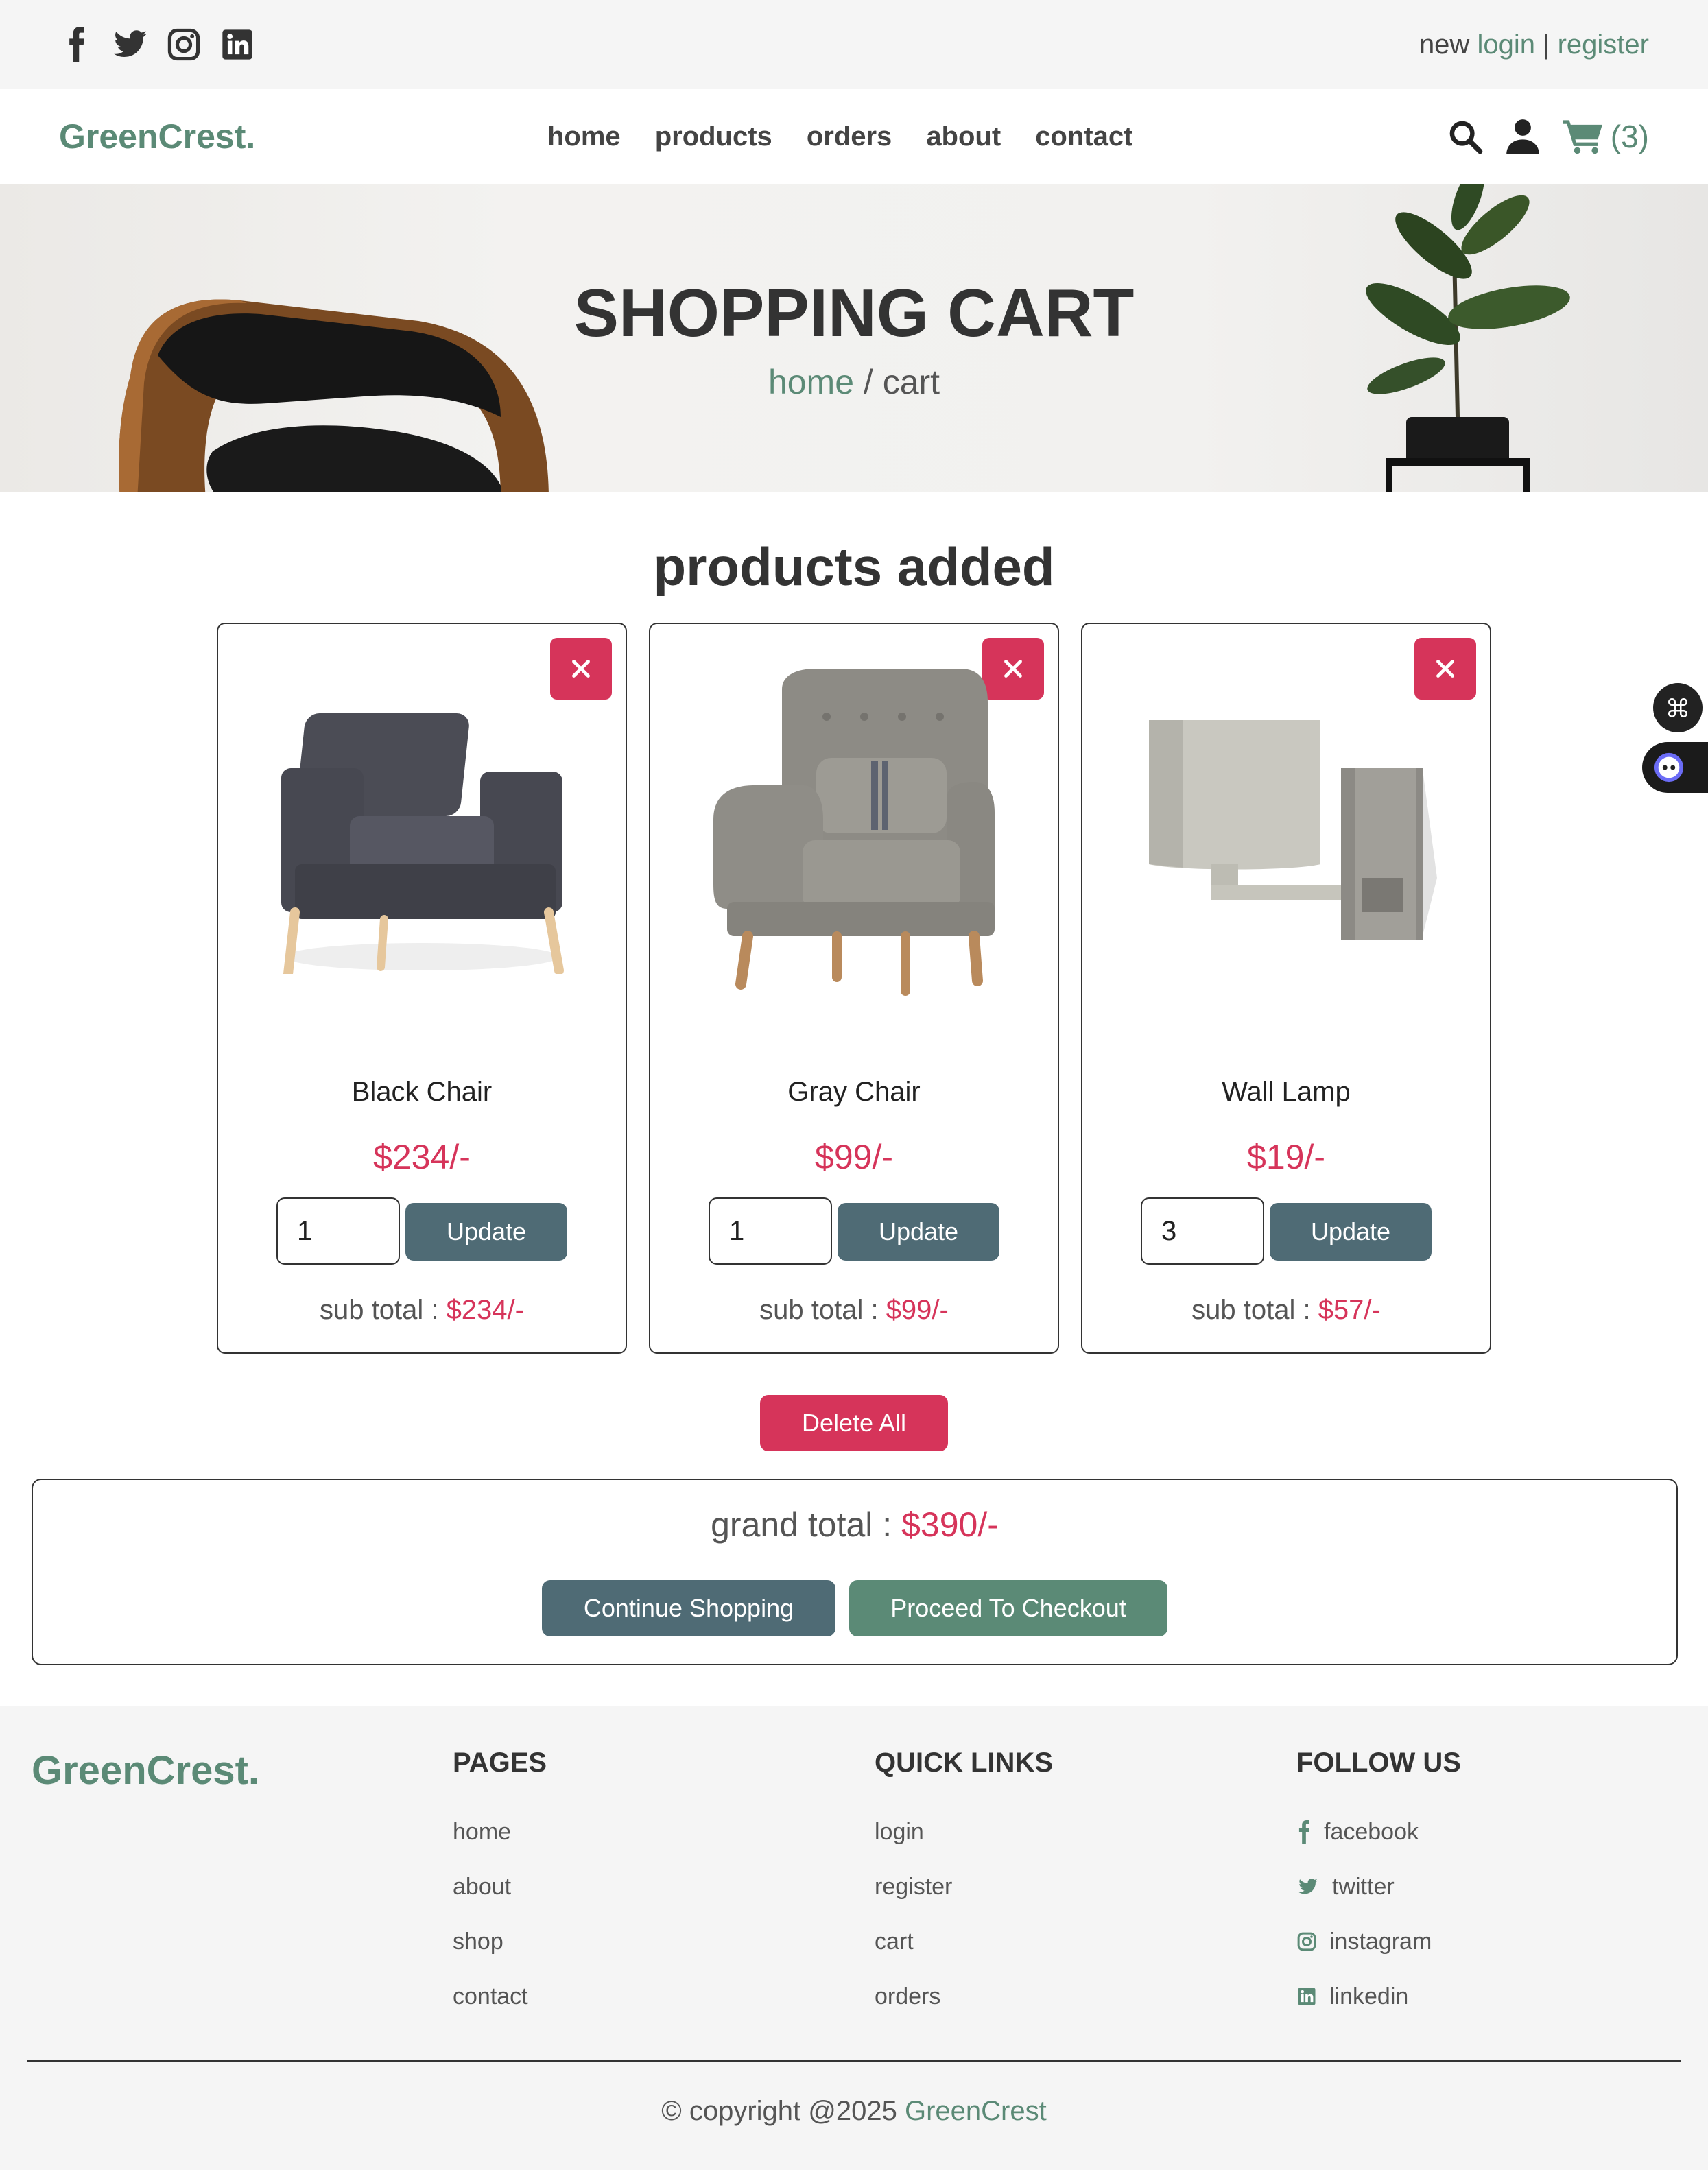  What do you see at coordinates (1522, 136) in the screenshot?
I see `user-icon` at bounding box center [1522, 136].